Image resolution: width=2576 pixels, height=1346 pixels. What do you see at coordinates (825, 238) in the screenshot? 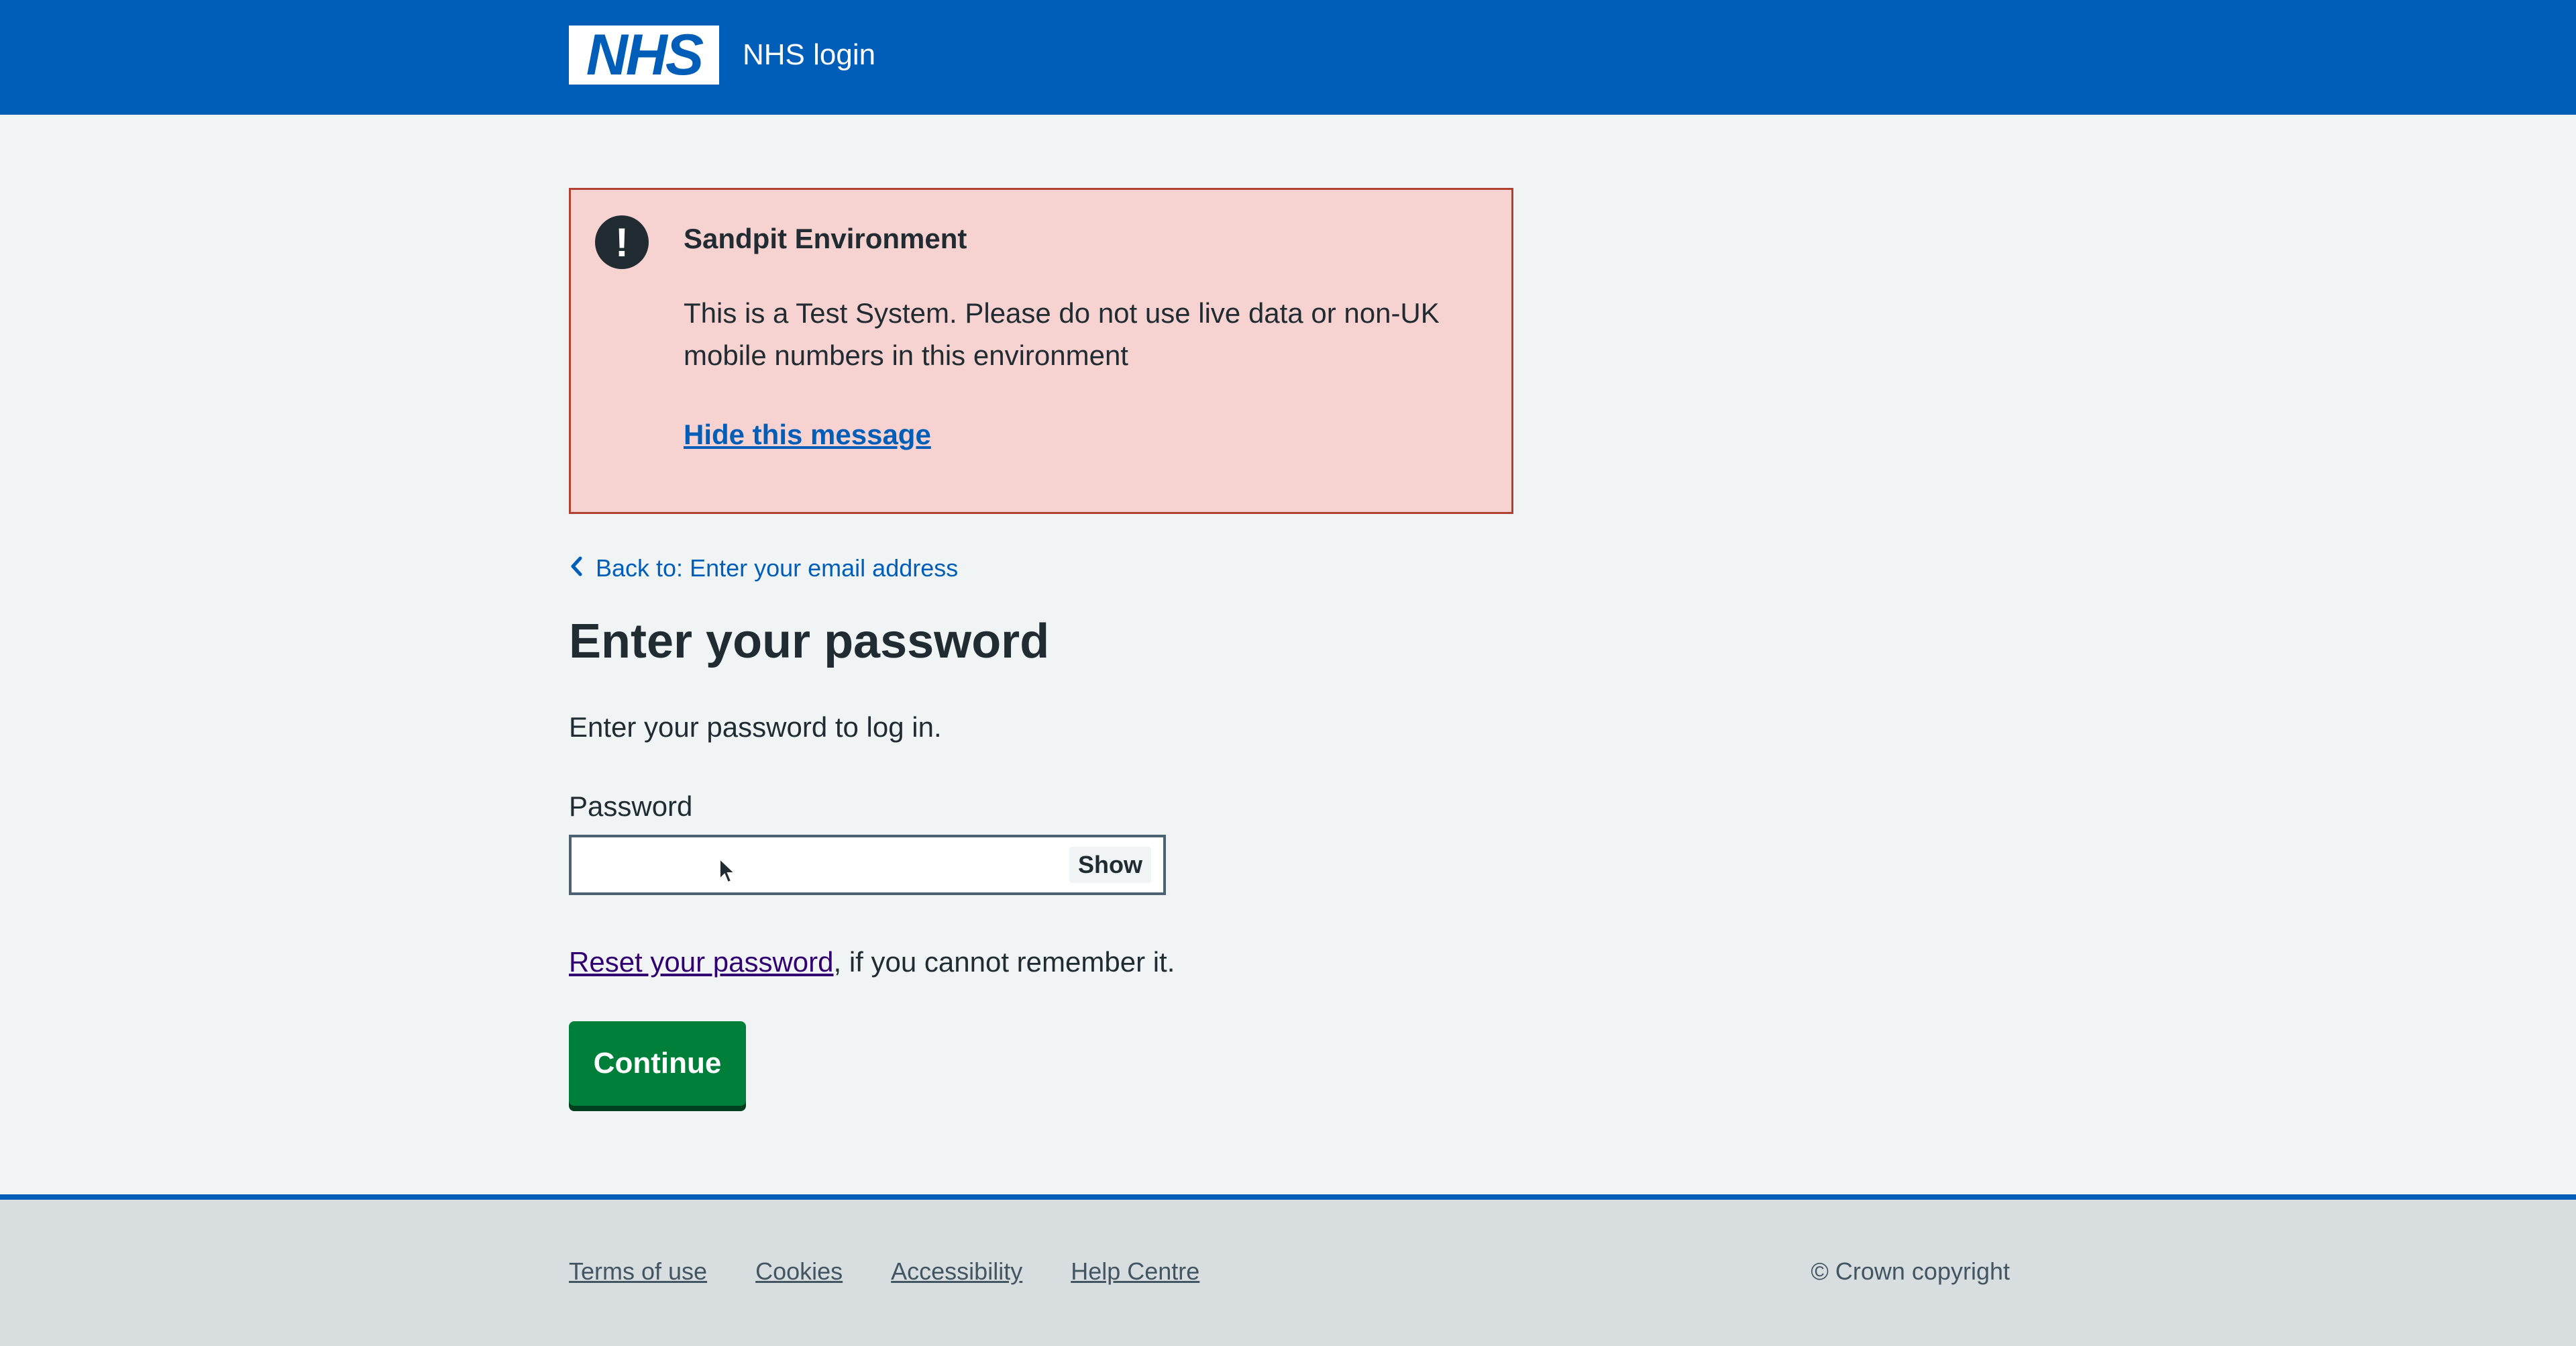
I see `warning-title: Sandpit Environment` at bounding box center [825, 238].